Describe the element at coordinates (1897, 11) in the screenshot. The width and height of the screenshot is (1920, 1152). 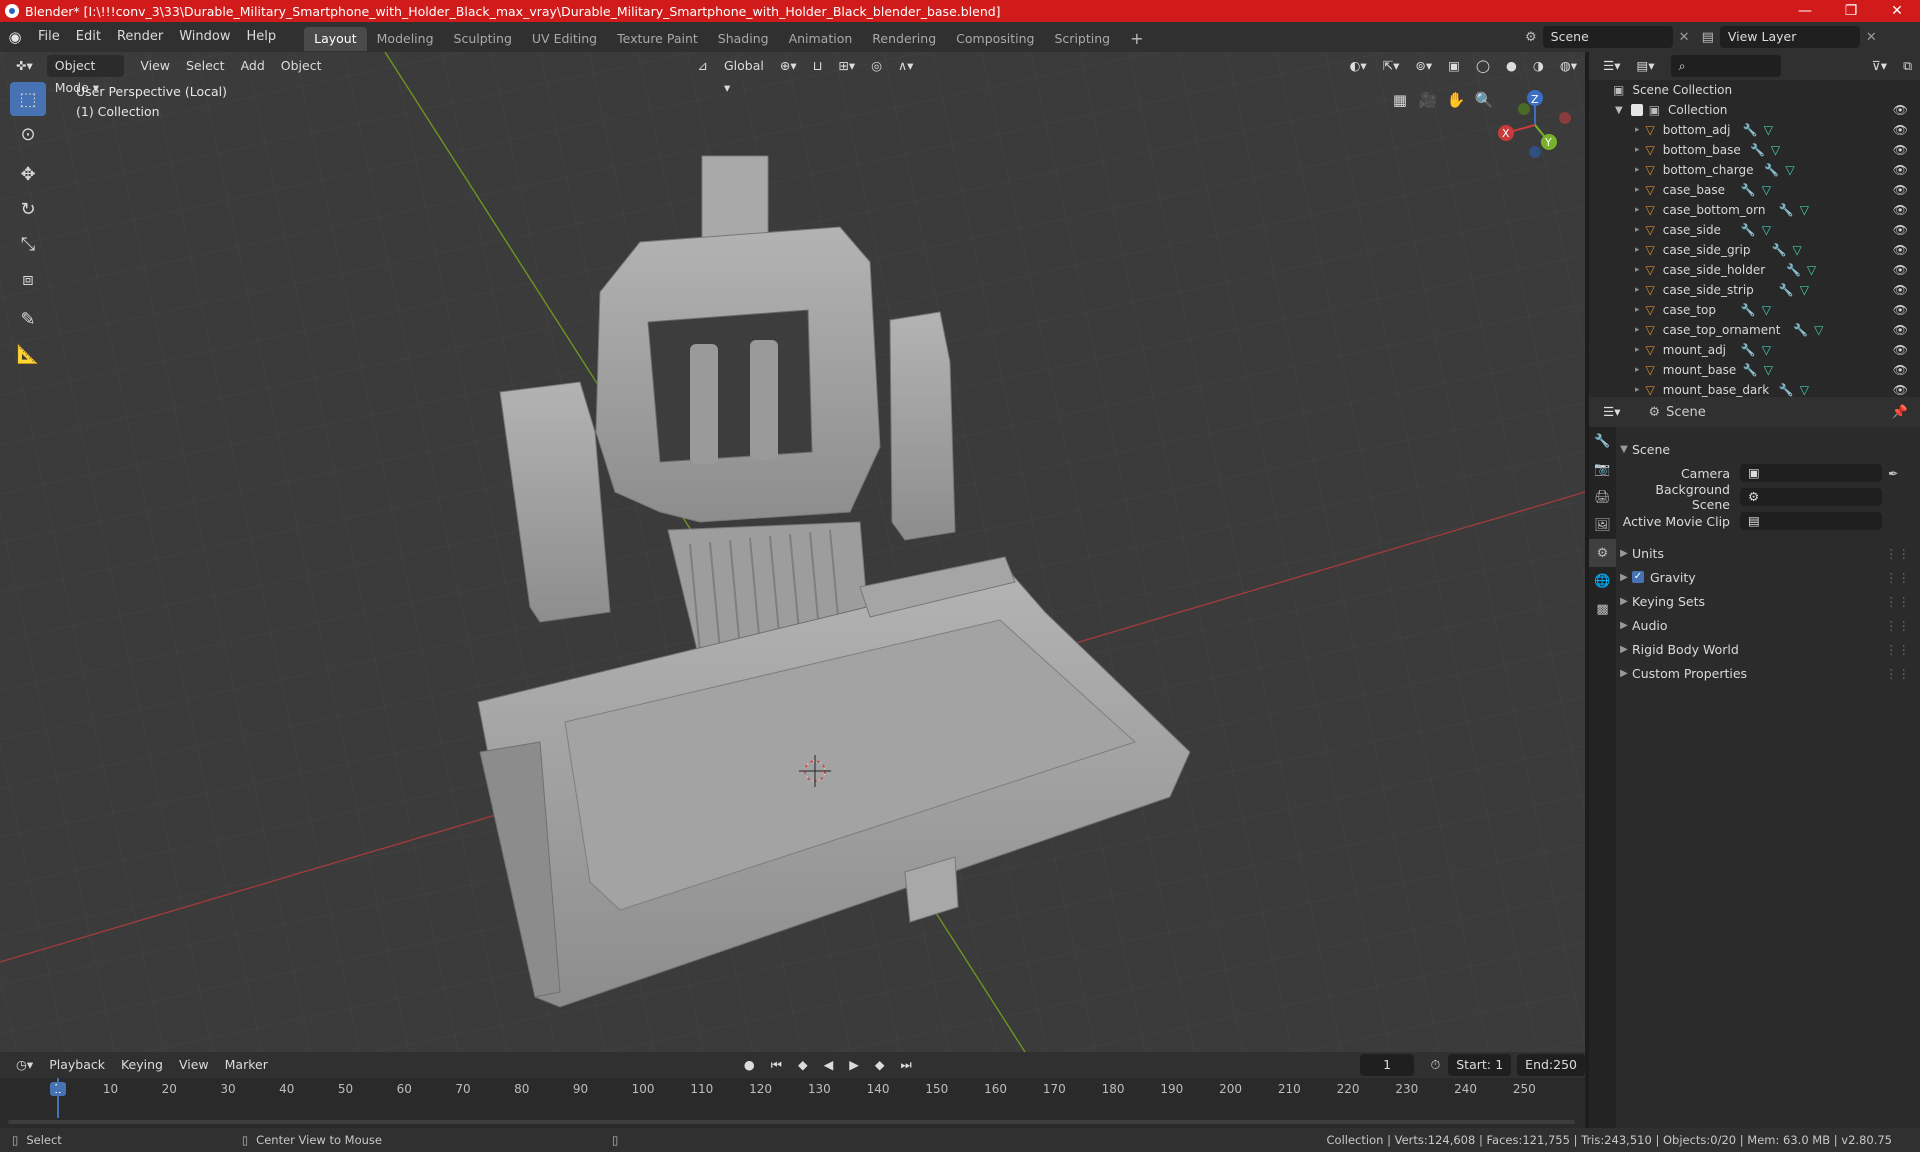
I see `close-button: ✕` at that location.